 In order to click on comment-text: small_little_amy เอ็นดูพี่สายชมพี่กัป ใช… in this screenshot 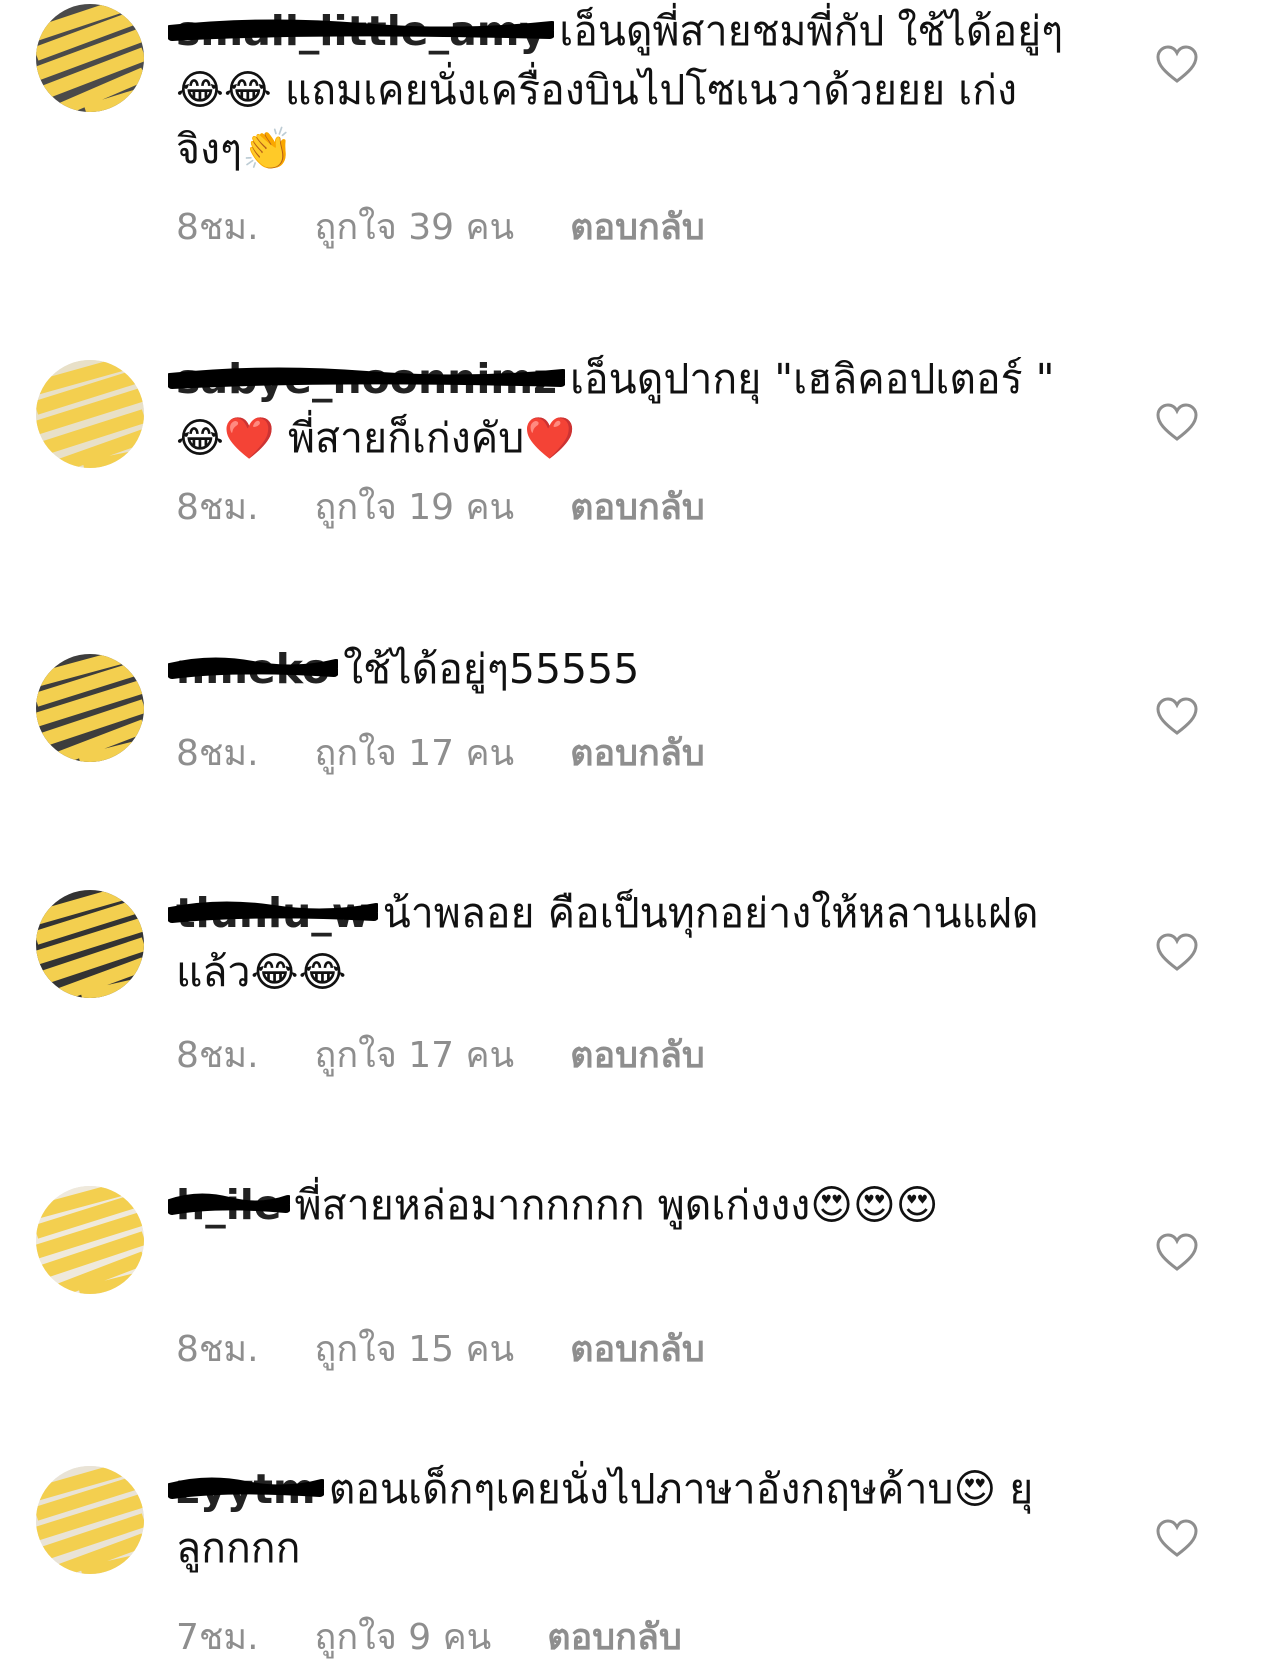, I will do `click(622, 90)`.